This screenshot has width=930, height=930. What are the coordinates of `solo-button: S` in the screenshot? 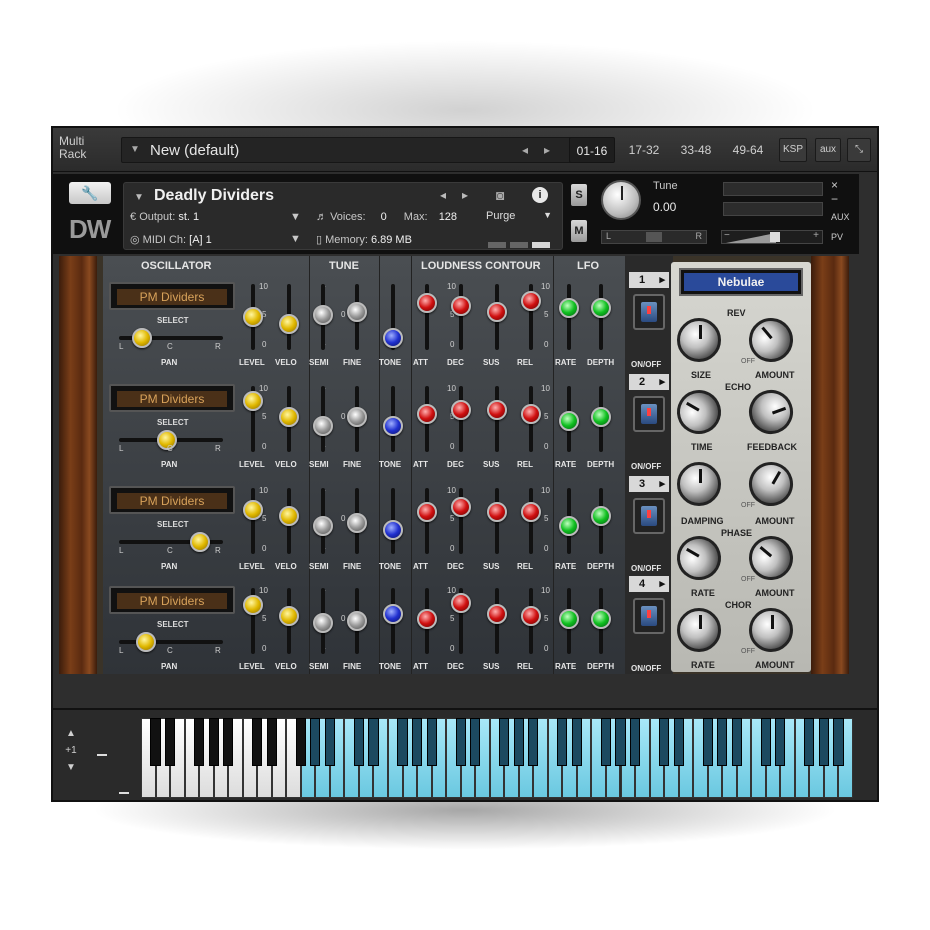 It's located at (579, 195).